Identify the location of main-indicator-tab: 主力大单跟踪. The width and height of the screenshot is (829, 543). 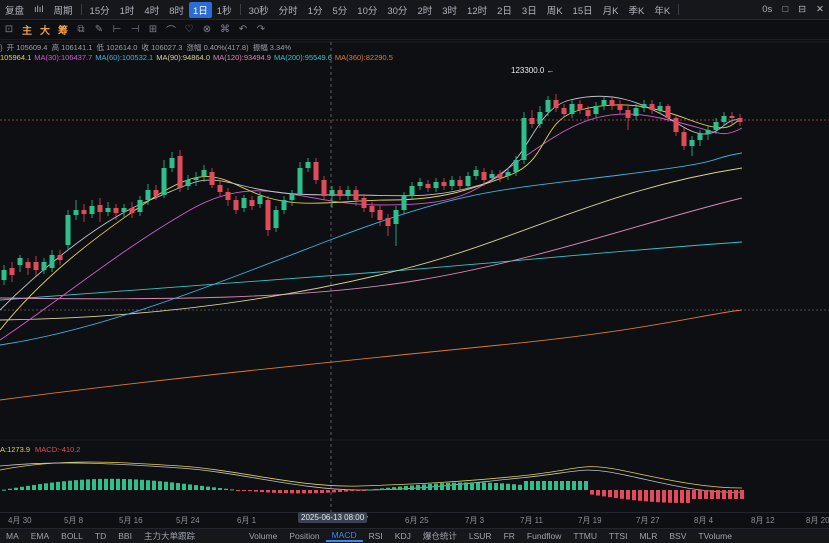
(169, 536).